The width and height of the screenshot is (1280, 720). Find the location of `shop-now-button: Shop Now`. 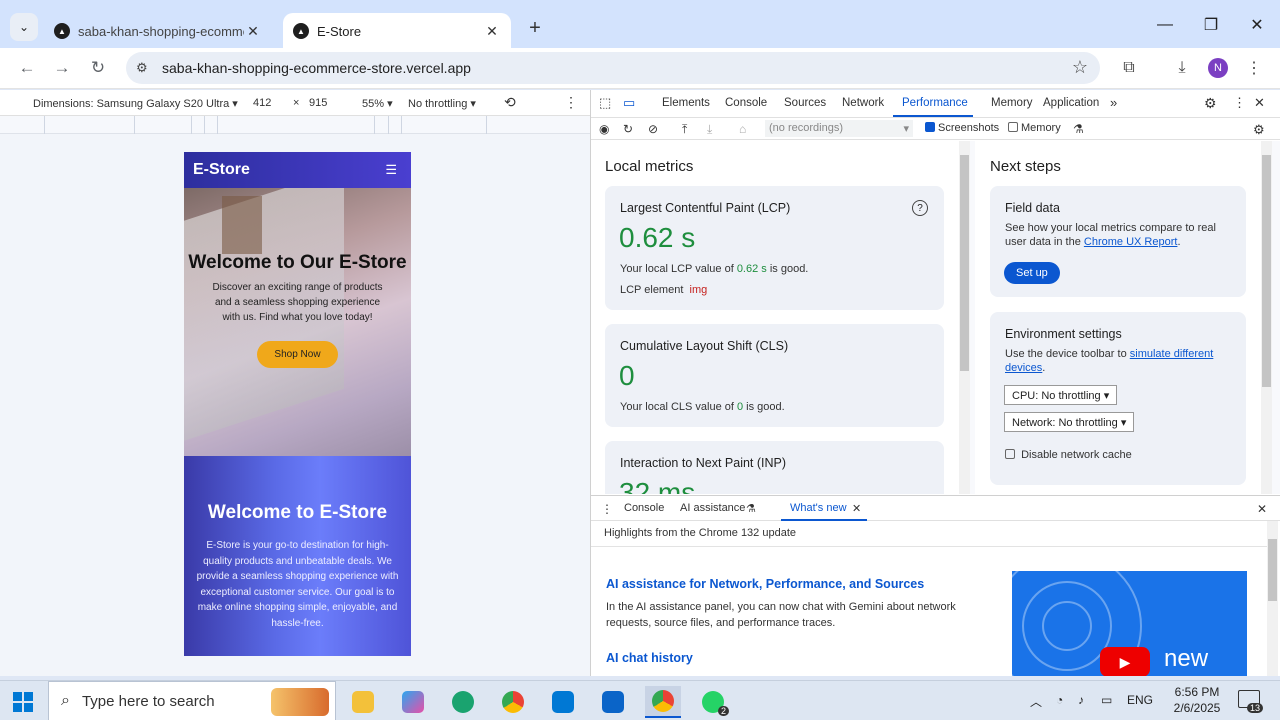

shop-now-button: Shop Now is located at coordinates (297, 354).